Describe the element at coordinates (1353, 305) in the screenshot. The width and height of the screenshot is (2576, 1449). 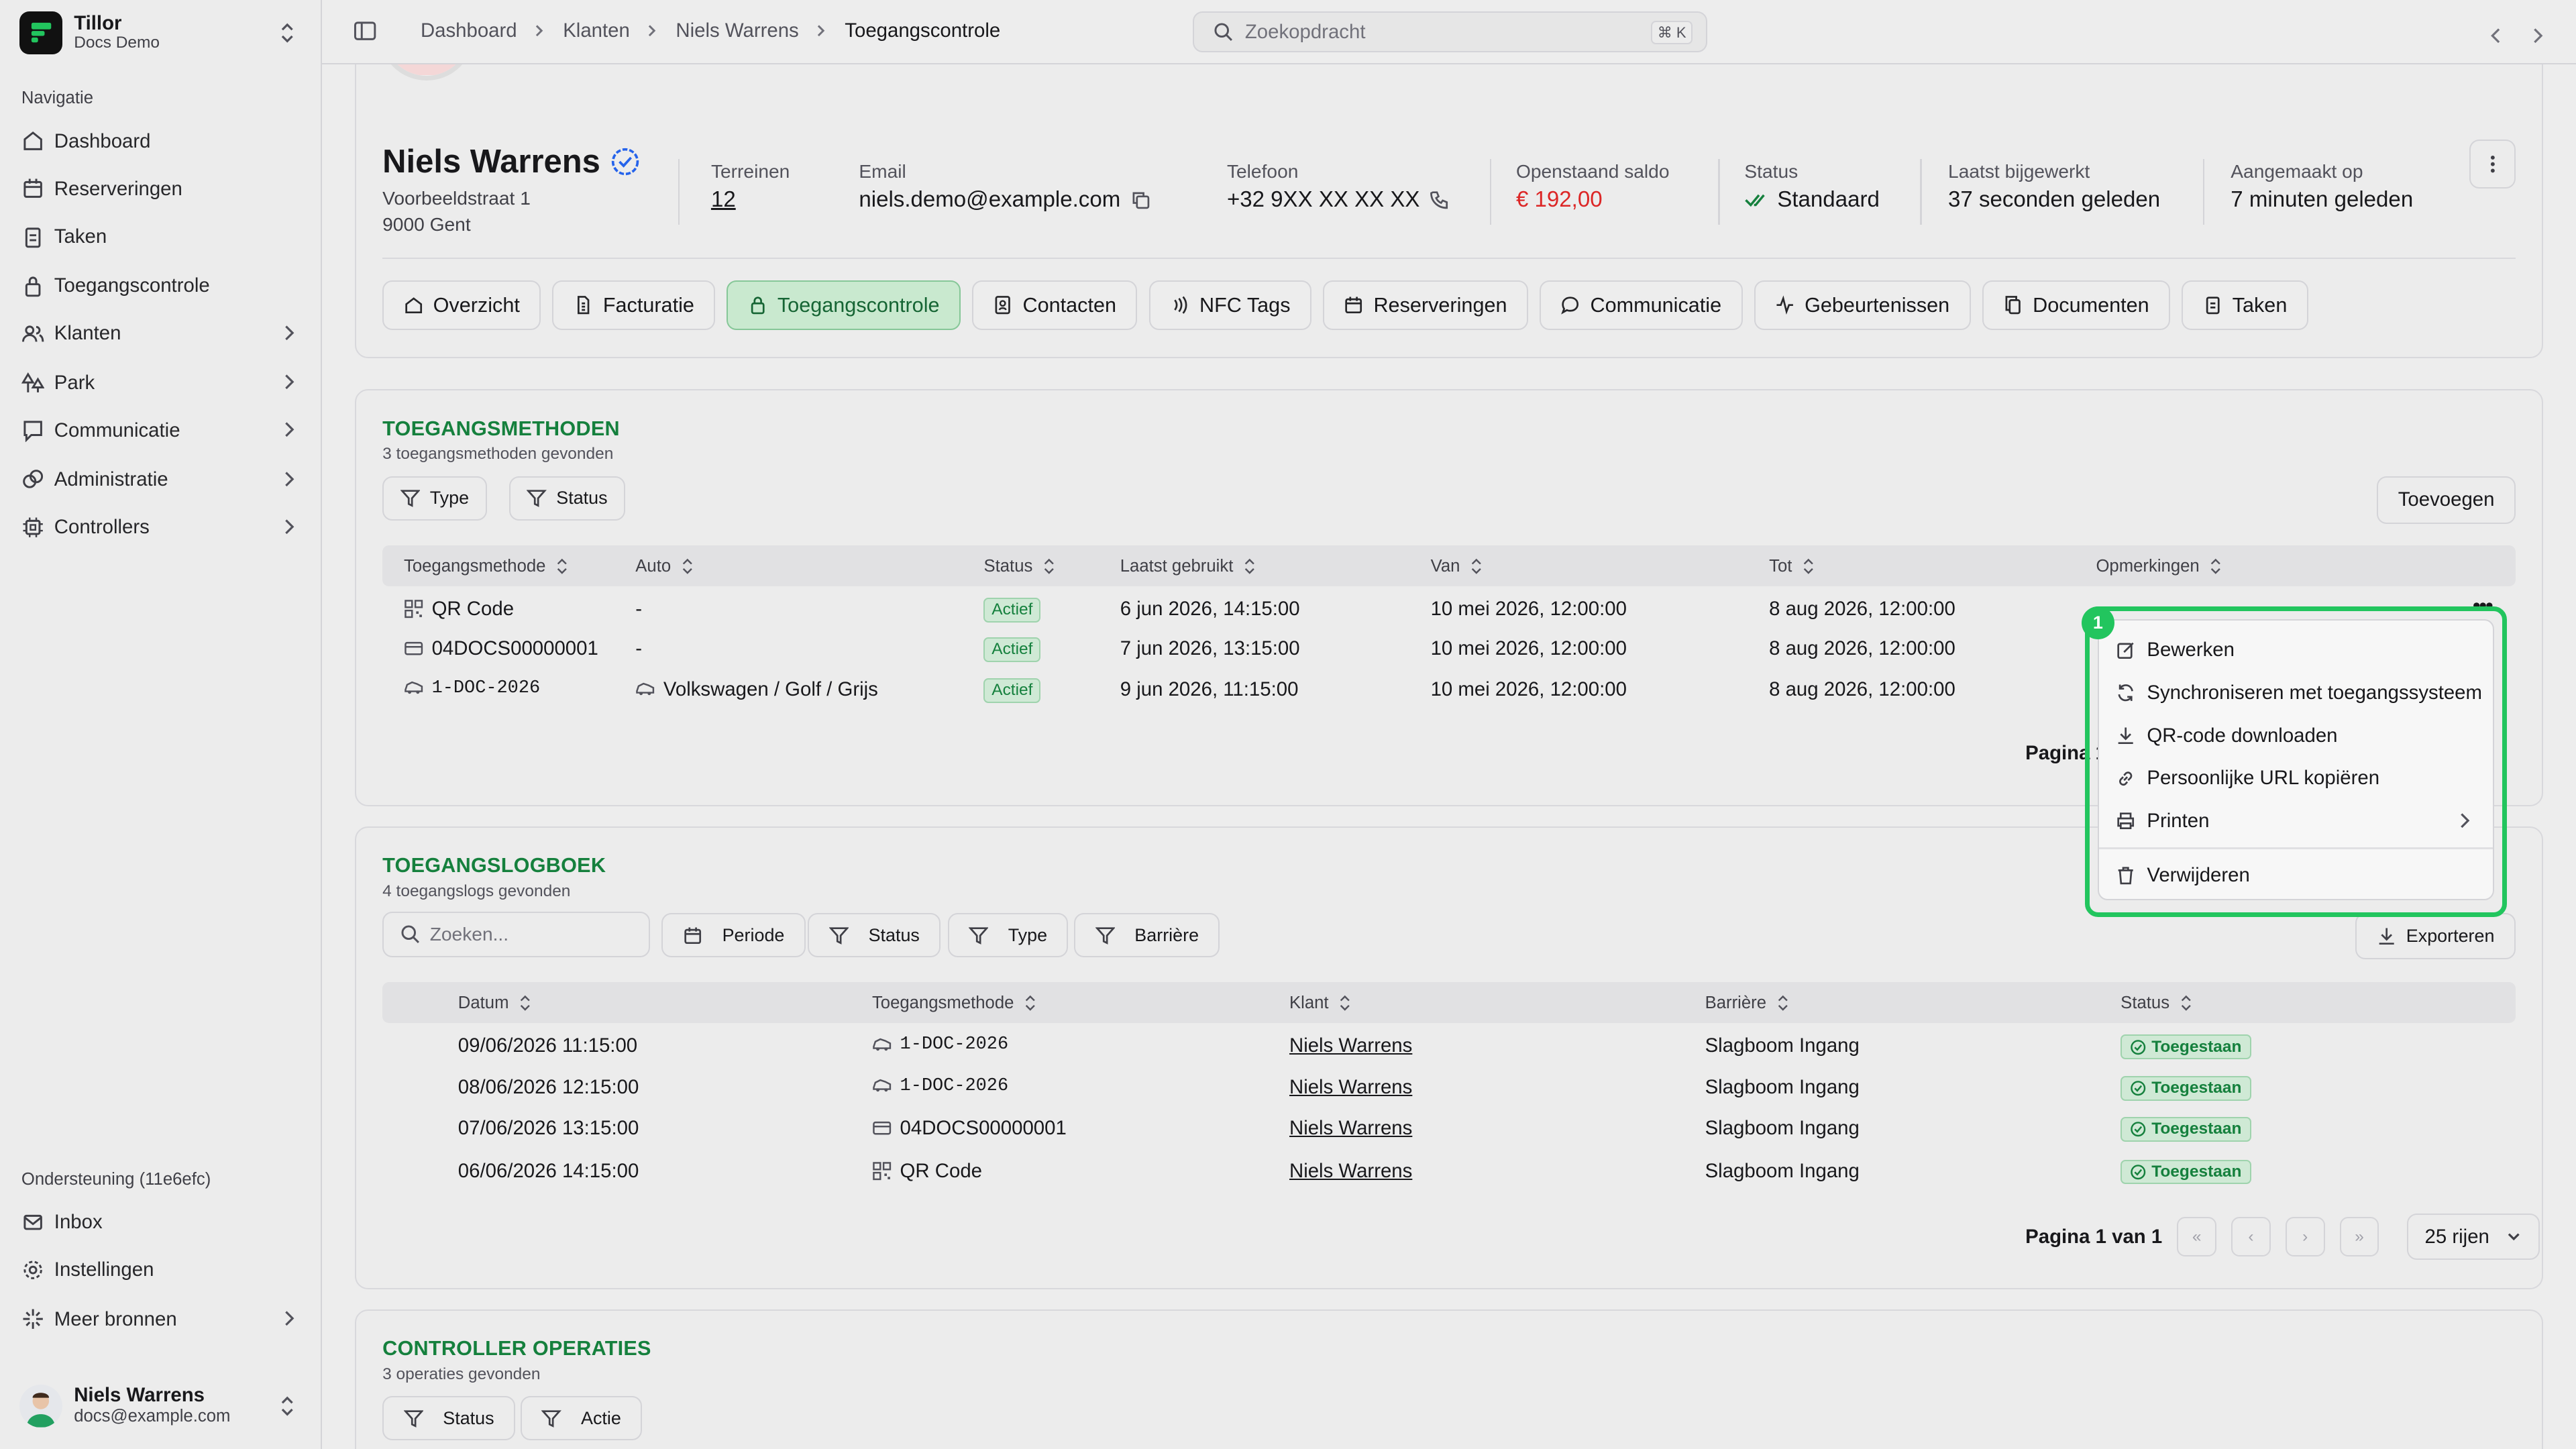
I see `calendar-icon` at that location.